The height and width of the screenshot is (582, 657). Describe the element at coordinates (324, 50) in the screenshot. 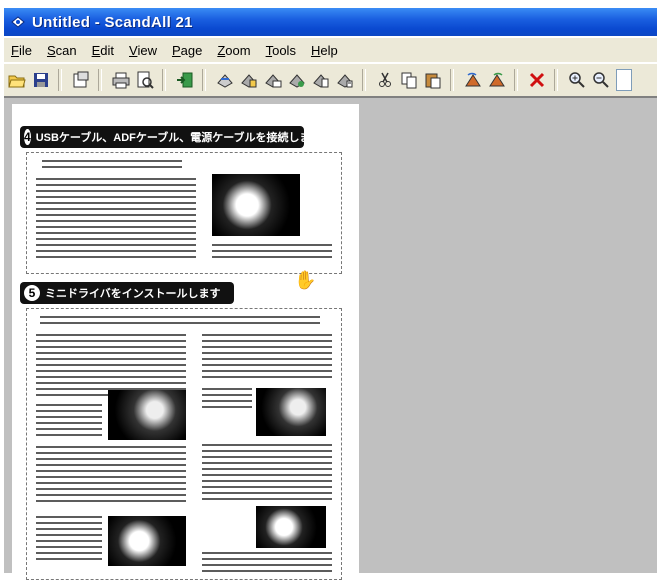

I see `menu-help: Help` at that location.